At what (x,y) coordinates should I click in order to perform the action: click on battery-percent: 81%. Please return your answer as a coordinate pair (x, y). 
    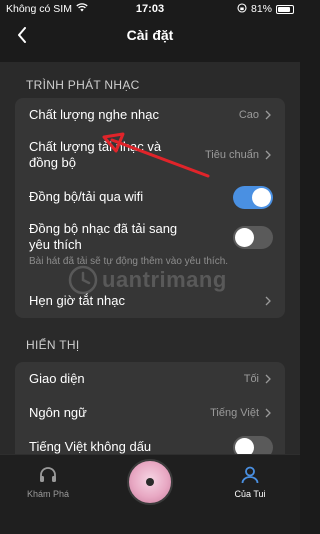
    Looking at the image, I should click on (261, 9).